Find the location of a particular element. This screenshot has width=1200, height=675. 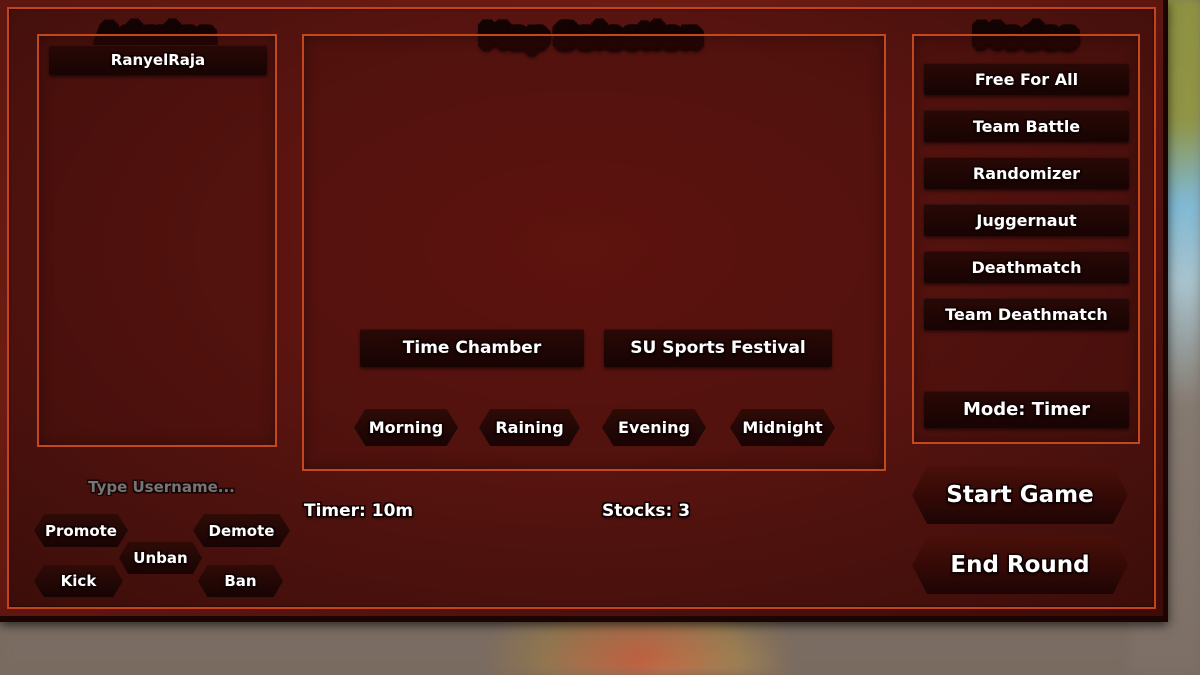

timer-value: Timer: 10m is located at coordinates (359, 511).